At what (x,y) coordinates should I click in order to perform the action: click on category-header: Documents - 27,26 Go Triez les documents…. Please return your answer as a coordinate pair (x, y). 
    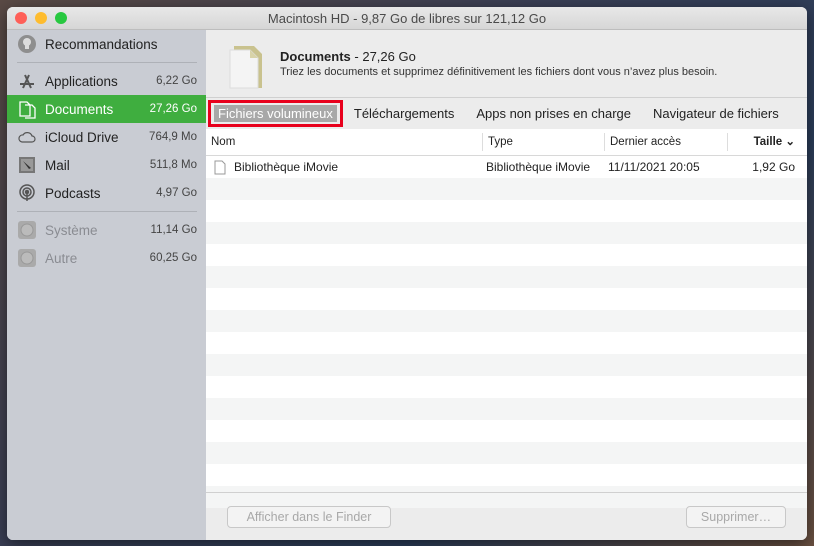
    Looking at the image, I should click on (506, 64).